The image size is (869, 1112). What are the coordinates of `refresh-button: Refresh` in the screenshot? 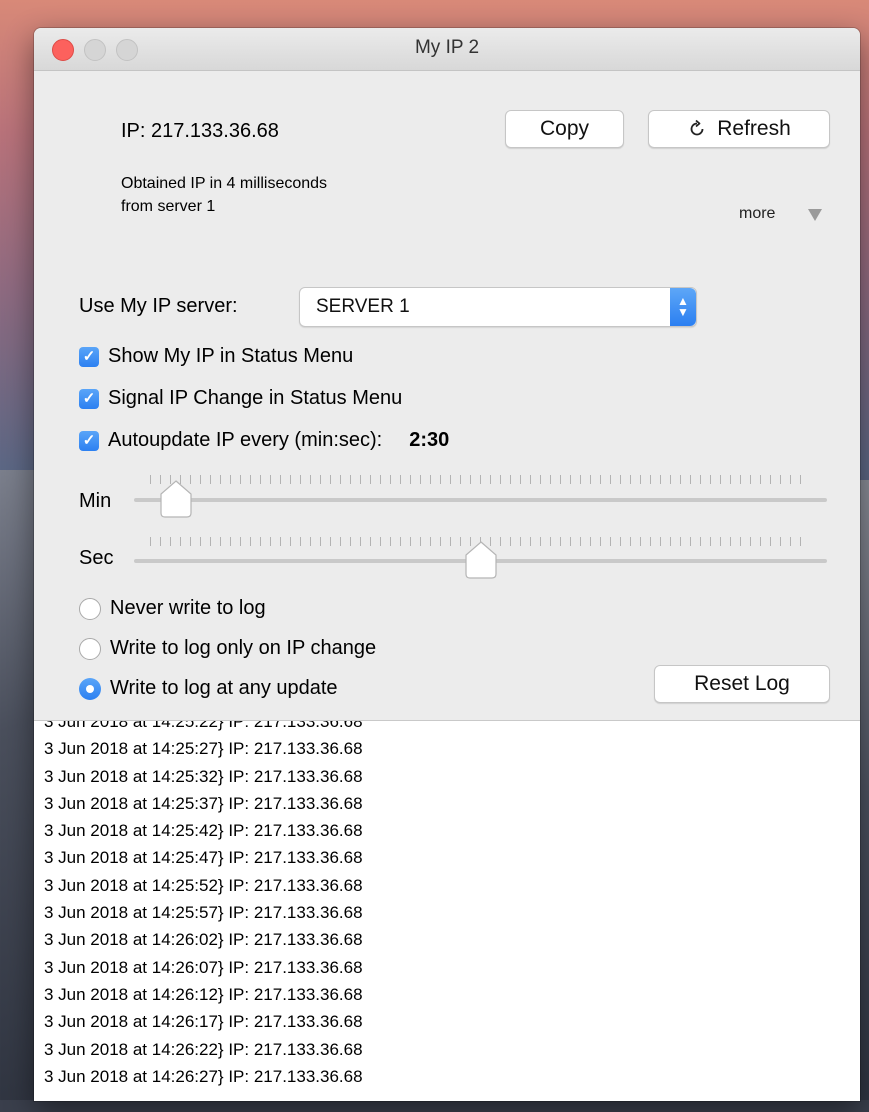 It's located at (739, 129).